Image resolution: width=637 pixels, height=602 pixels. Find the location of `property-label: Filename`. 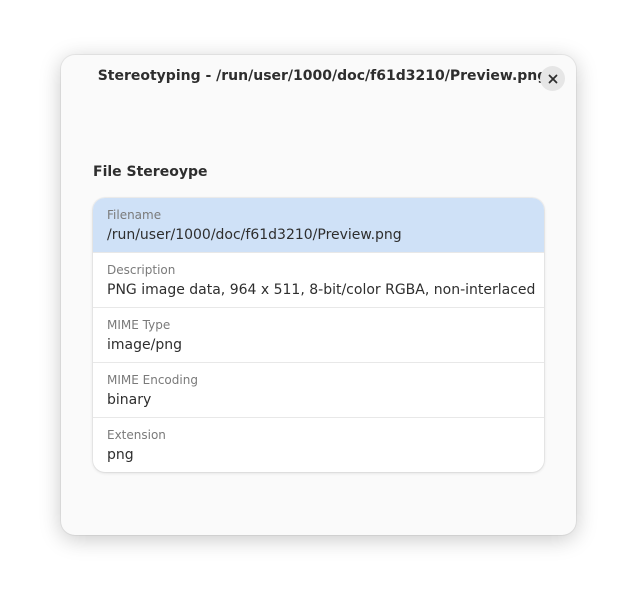

property-label: Filename is located at coordinates (134, 215).